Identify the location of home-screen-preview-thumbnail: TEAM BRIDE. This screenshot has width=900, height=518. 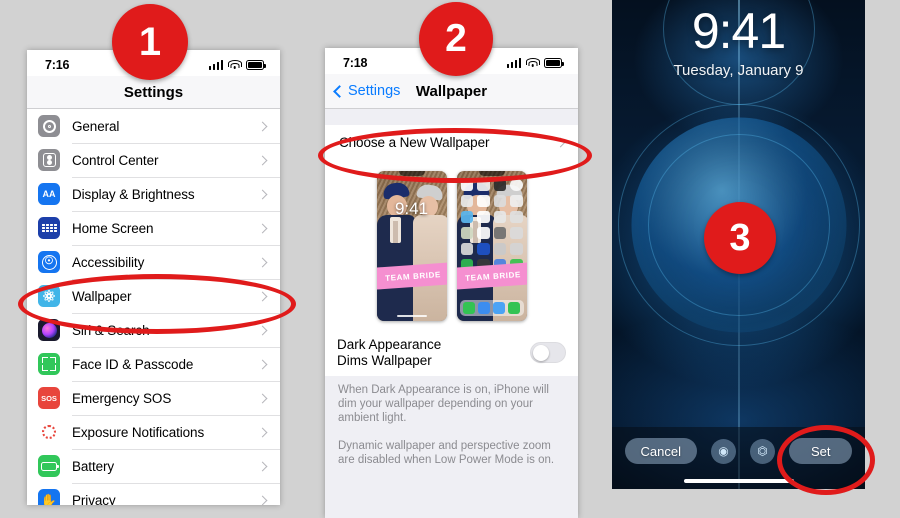
(491, 246).